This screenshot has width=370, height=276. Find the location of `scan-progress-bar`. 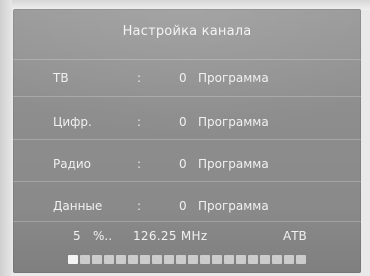

scan-progress-bar is located at coordinates (190, 259).